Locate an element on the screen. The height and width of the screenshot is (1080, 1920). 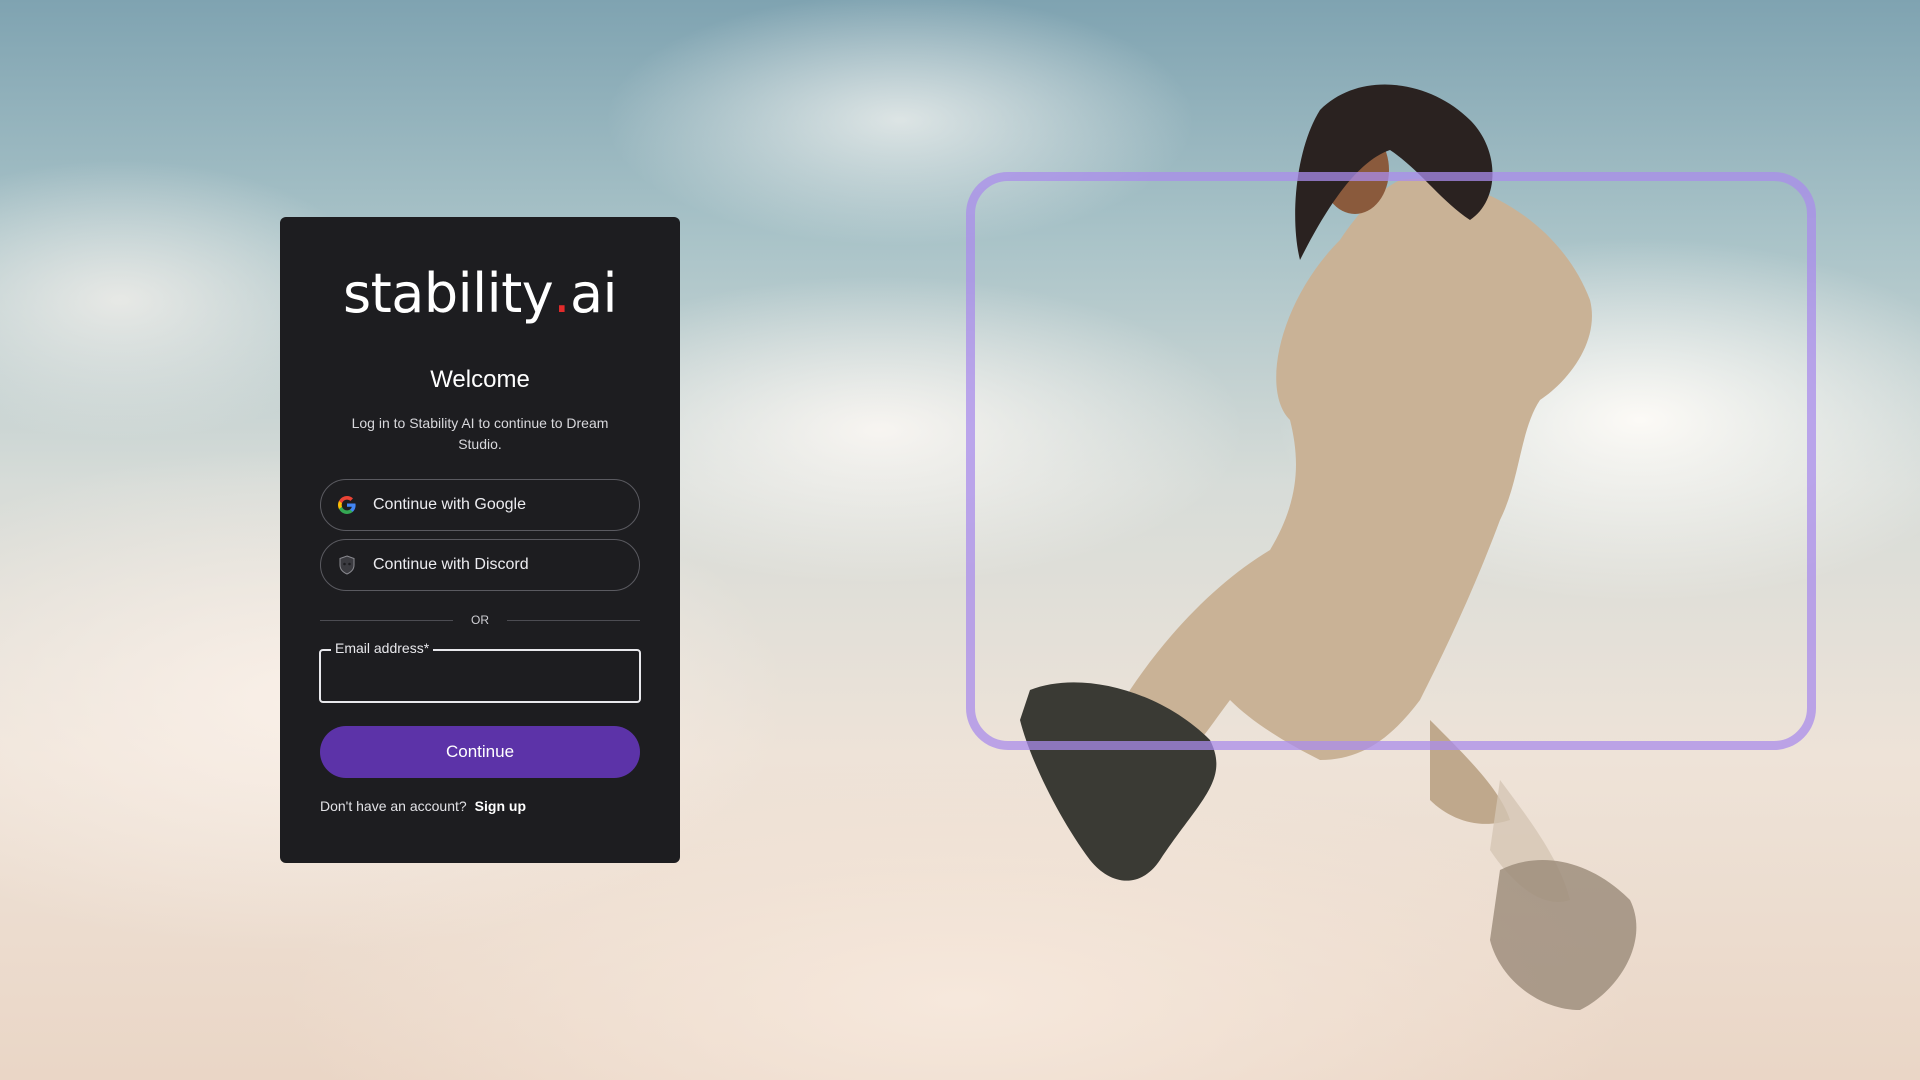
discord-button-label: Continue with Discord is located at coordinates (451, 564).